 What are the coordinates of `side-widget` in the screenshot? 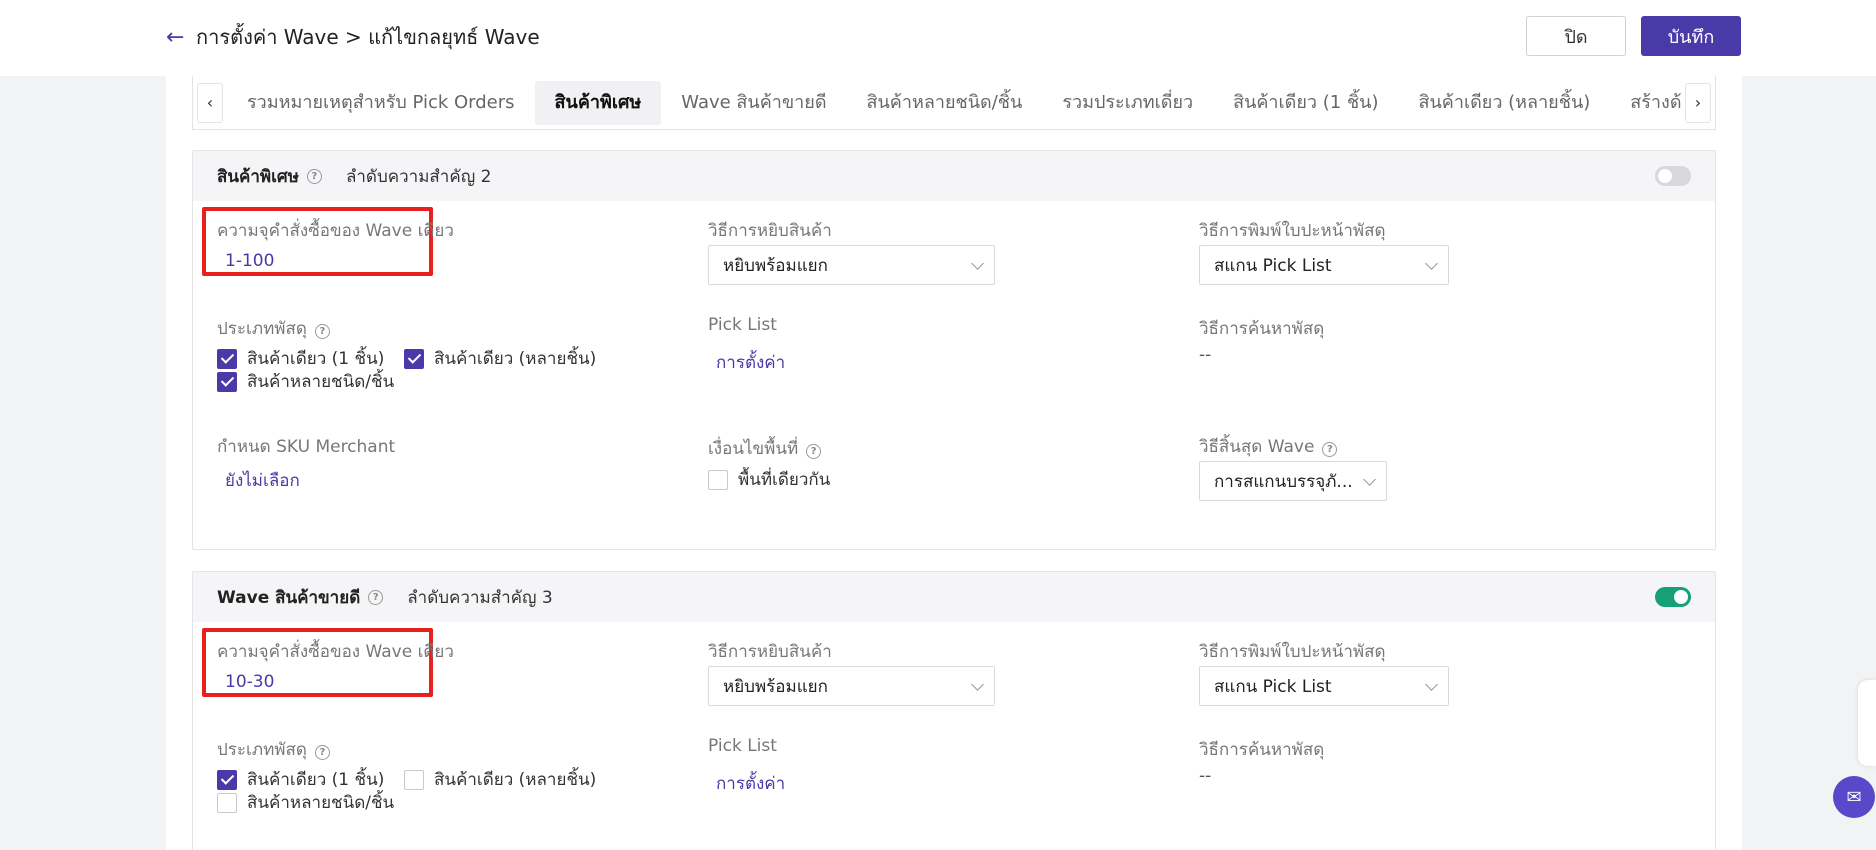 It's located at (1867, 723).